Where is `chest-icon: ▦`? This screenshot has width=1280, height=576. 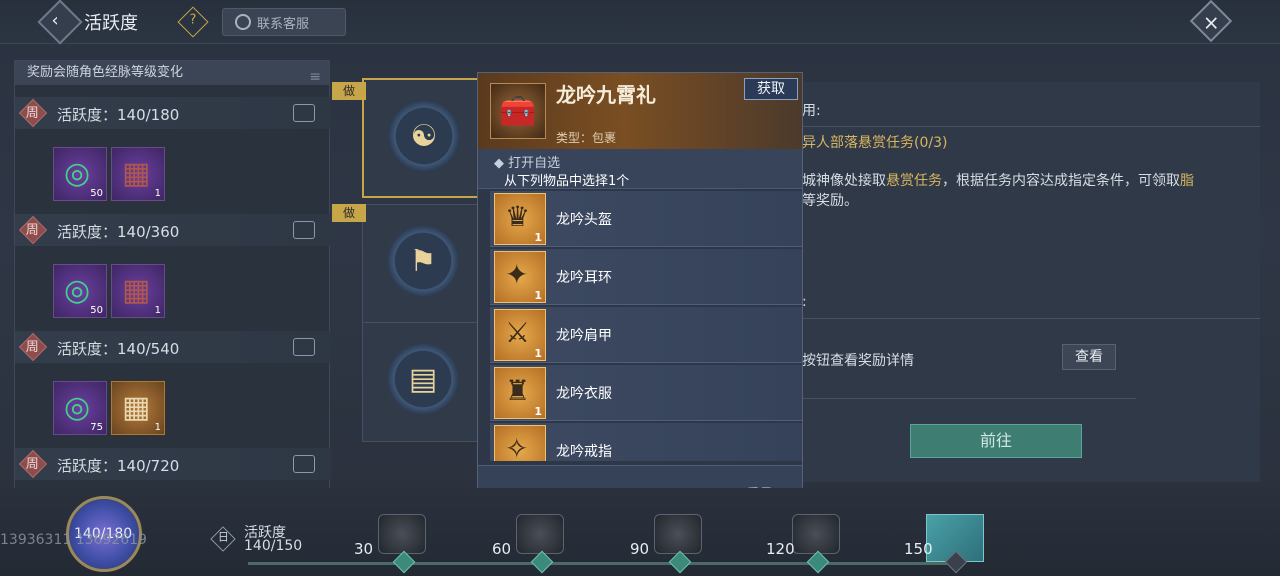 chest-icon: ▦ is located at coordinates (136, 173).